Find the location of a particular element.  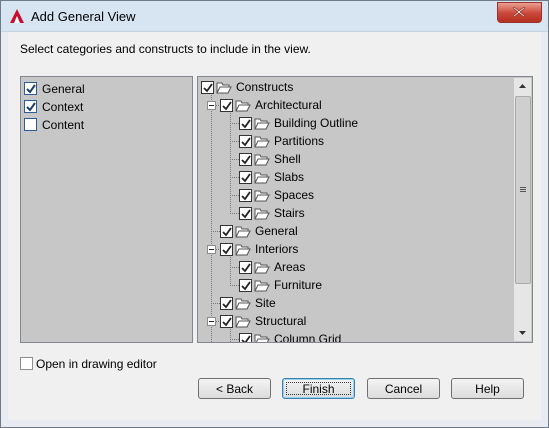

close-x-icon is located at coordinates (519, 12).